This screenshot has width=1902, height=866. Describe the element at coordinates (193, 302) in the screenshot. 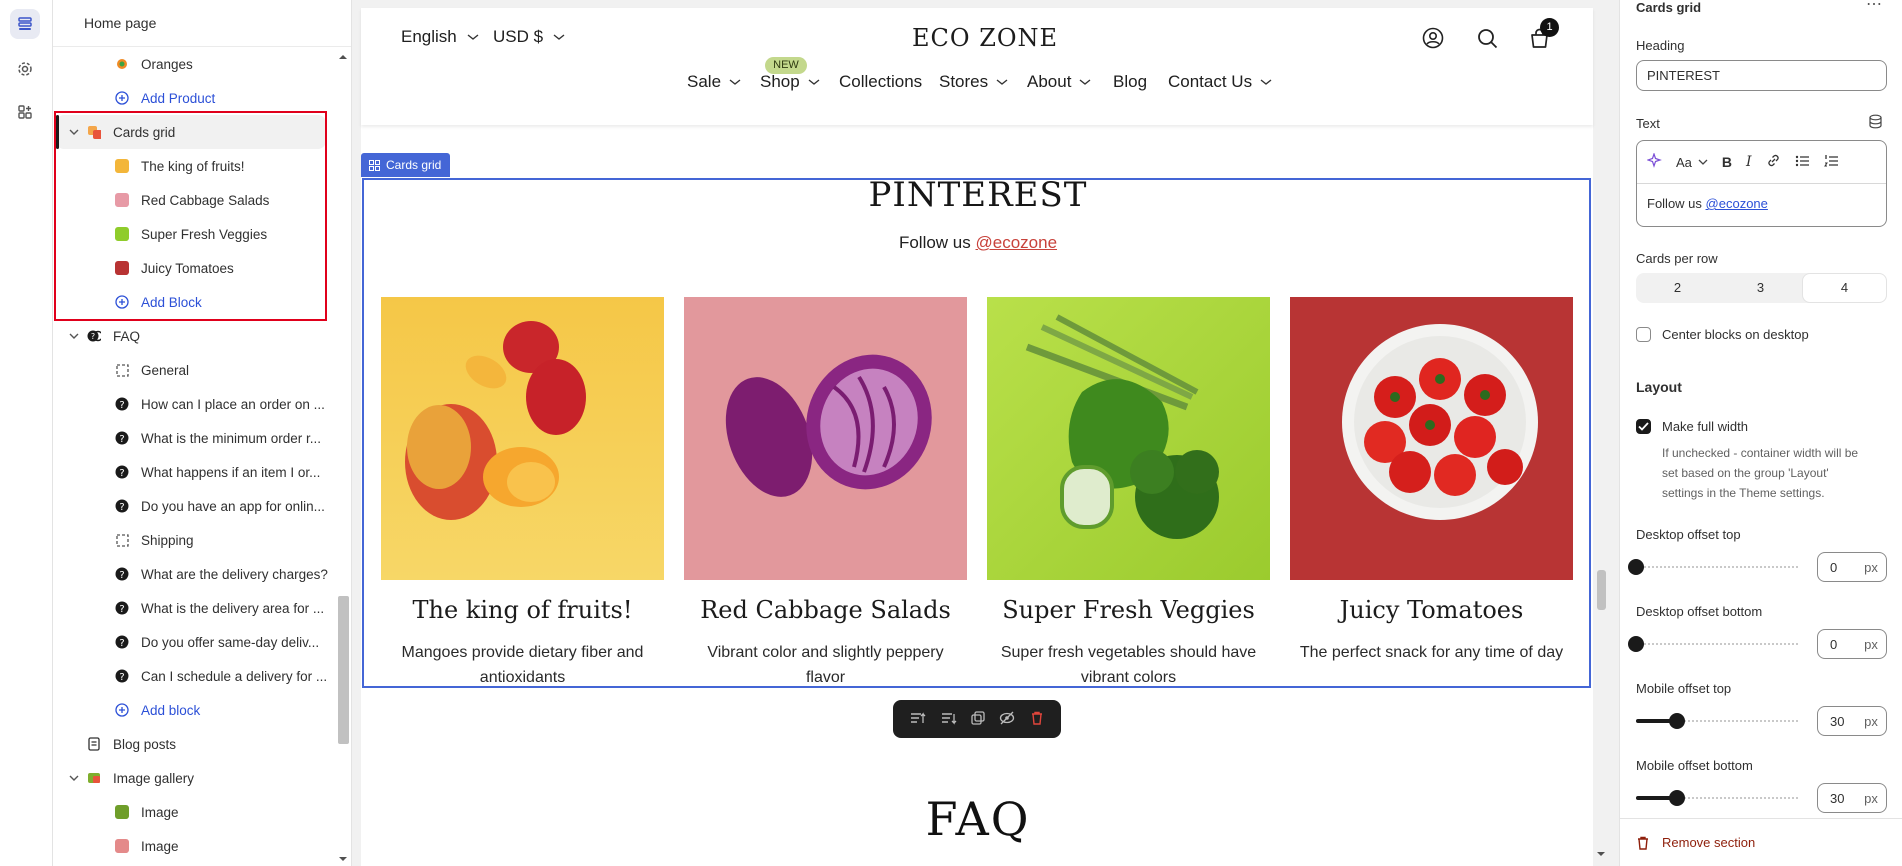

I see `add-block-button: Add Block` at that location.